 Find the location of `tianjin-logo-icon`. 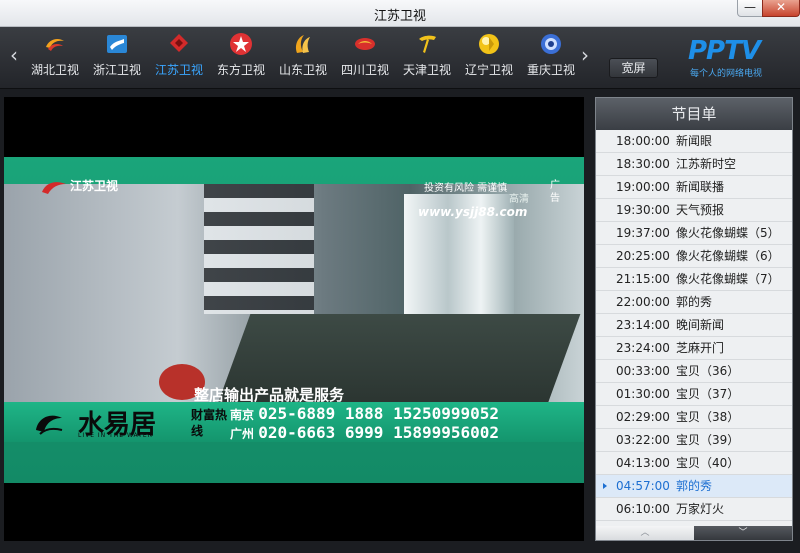

tianjin-logo-icon is located at coordinates (427, 44).